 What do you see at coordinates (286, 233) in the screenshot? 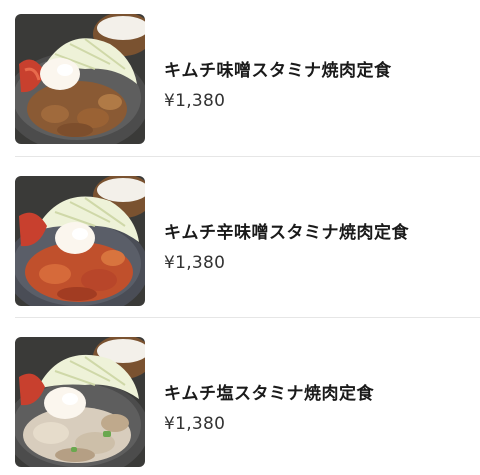
I see `menu-item-name: キムチ辛味噌スタミナ焼肉定食` at bounding box center [286, 233].